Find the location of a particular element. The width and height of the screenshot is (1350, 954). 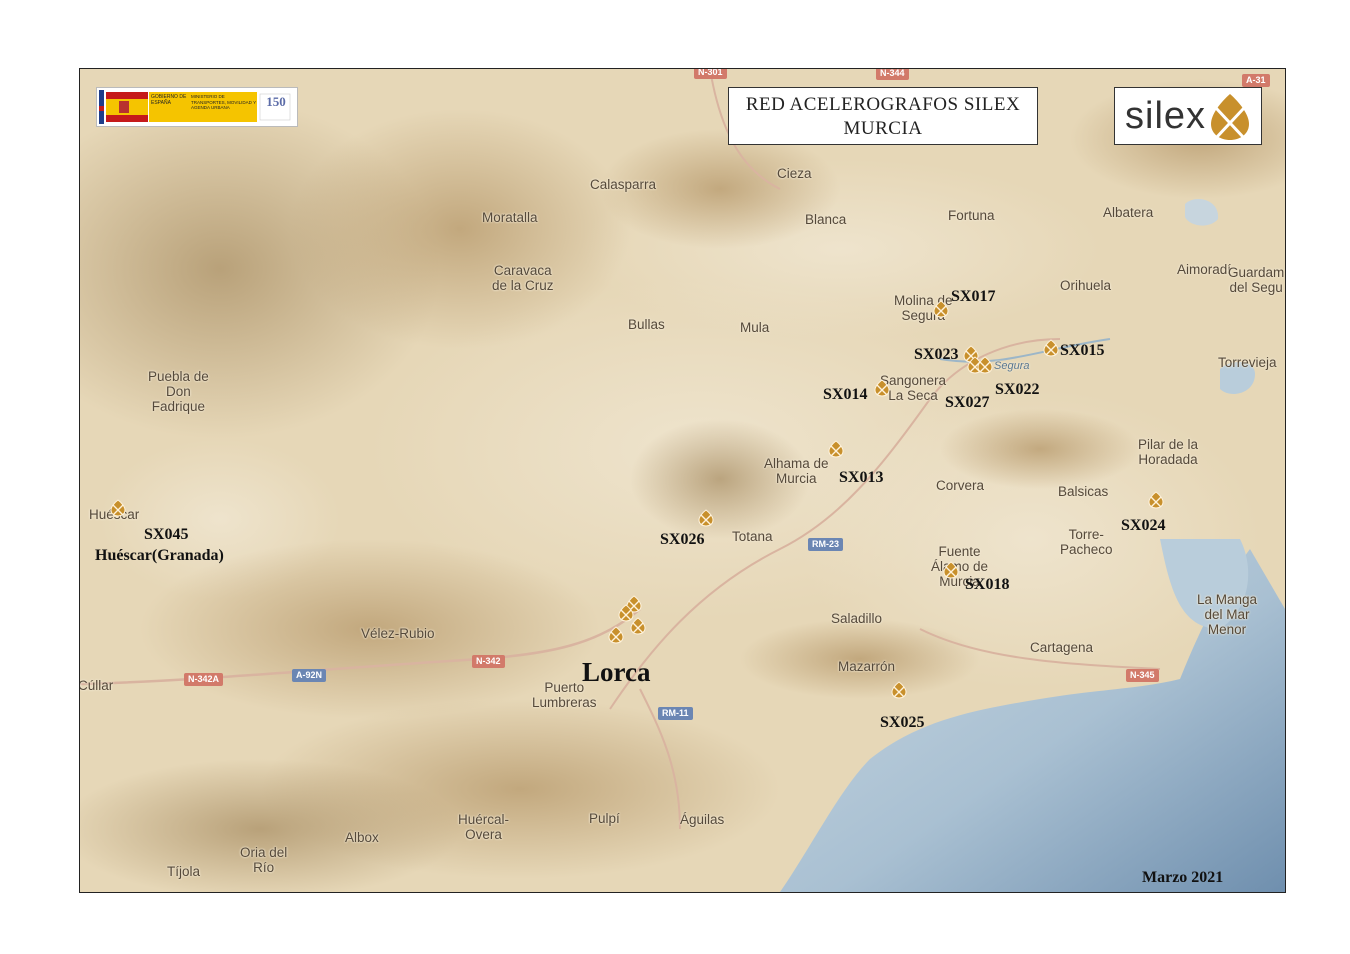

place-label: Aimoradí is located at coordinates (1204, 269).